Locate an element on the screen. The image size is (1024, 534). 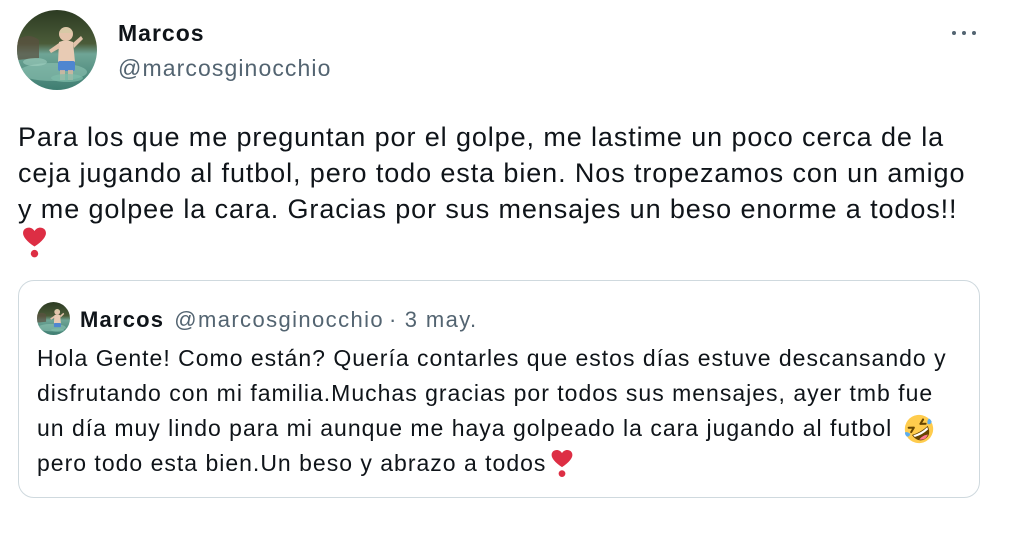
quoted-avatar is located at coordinates (53, 318).